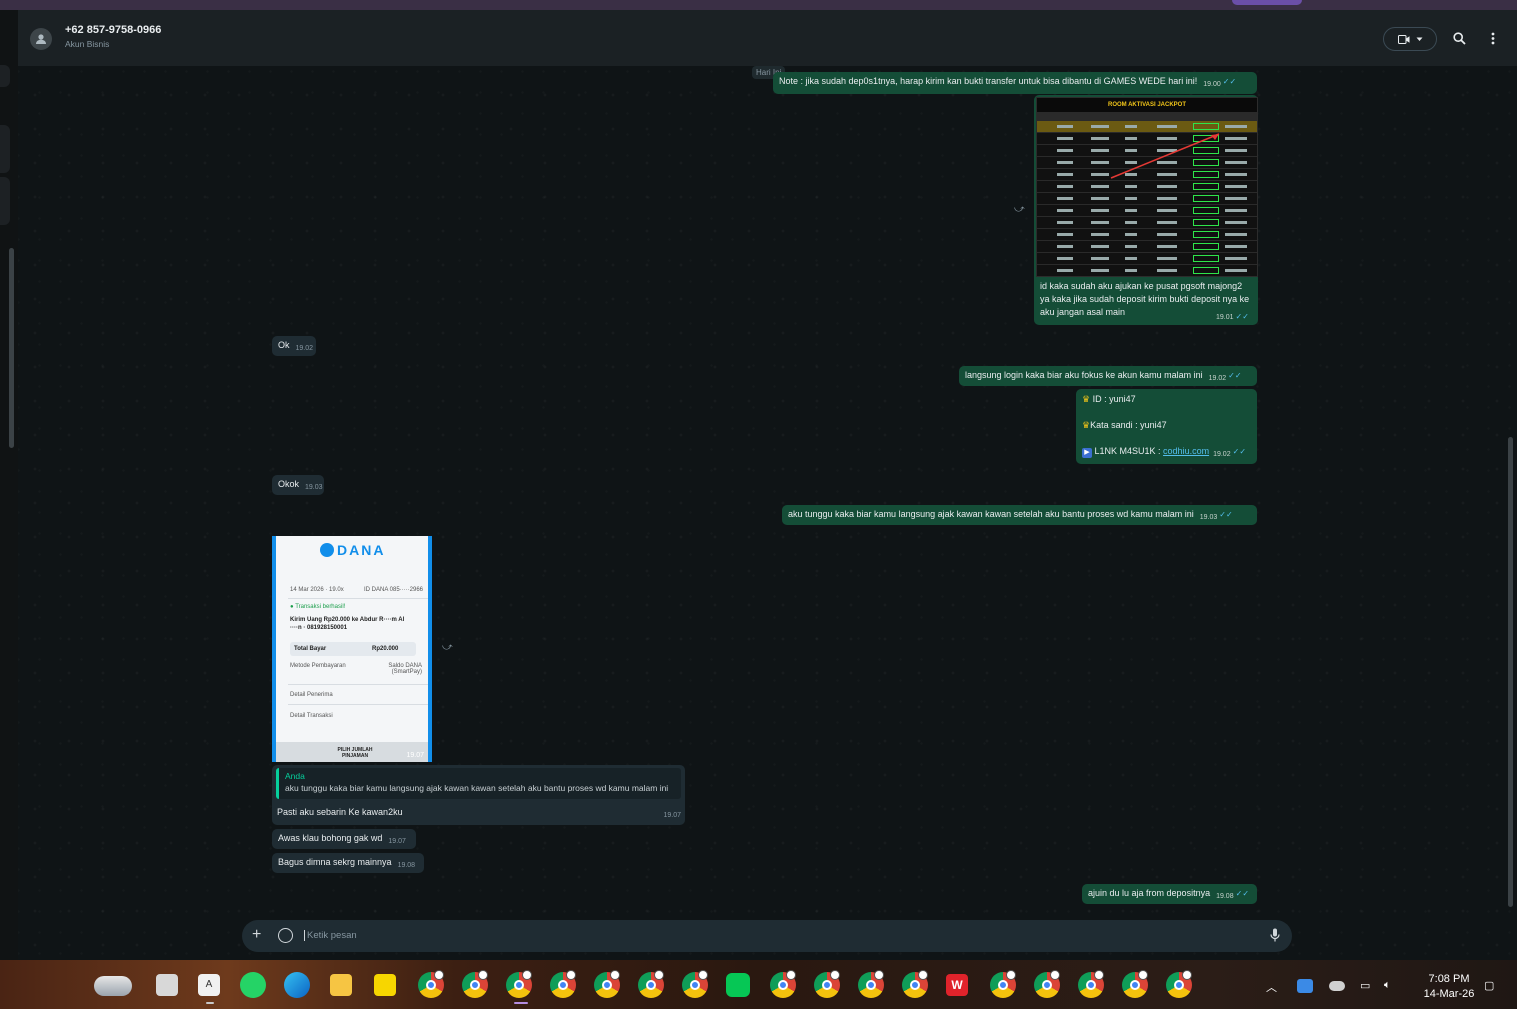 Image resolution: width=1517 pixels, height=1009 pixels. I want to click on mic-button, so click(1275, 937).